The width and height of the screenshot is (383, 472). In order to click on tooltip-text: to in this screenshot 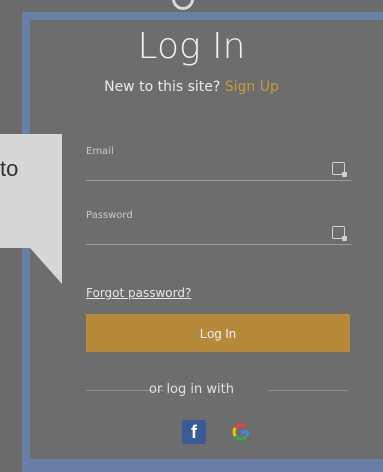, I will do `click(9, 168)`.